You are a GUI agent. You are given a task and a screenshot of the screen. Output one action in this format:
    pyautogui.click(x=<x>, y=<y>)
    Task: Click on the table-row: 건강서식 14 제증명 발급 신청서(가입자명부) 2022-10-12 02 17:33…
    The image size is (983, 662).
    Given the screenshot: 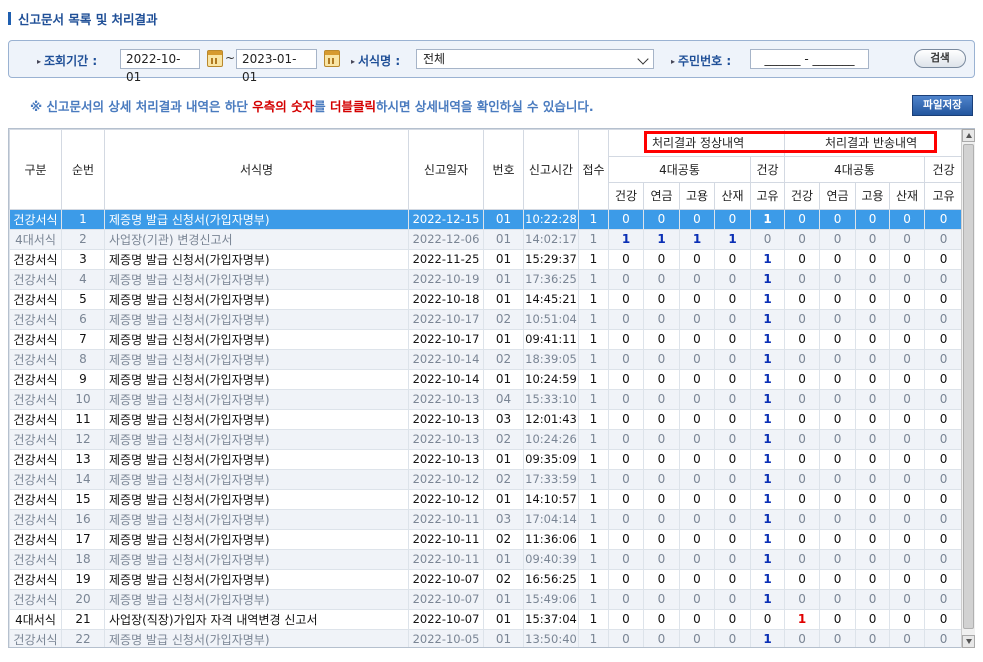 What is the action you would take?
    pyautogui.click(x=486, y=479)
    